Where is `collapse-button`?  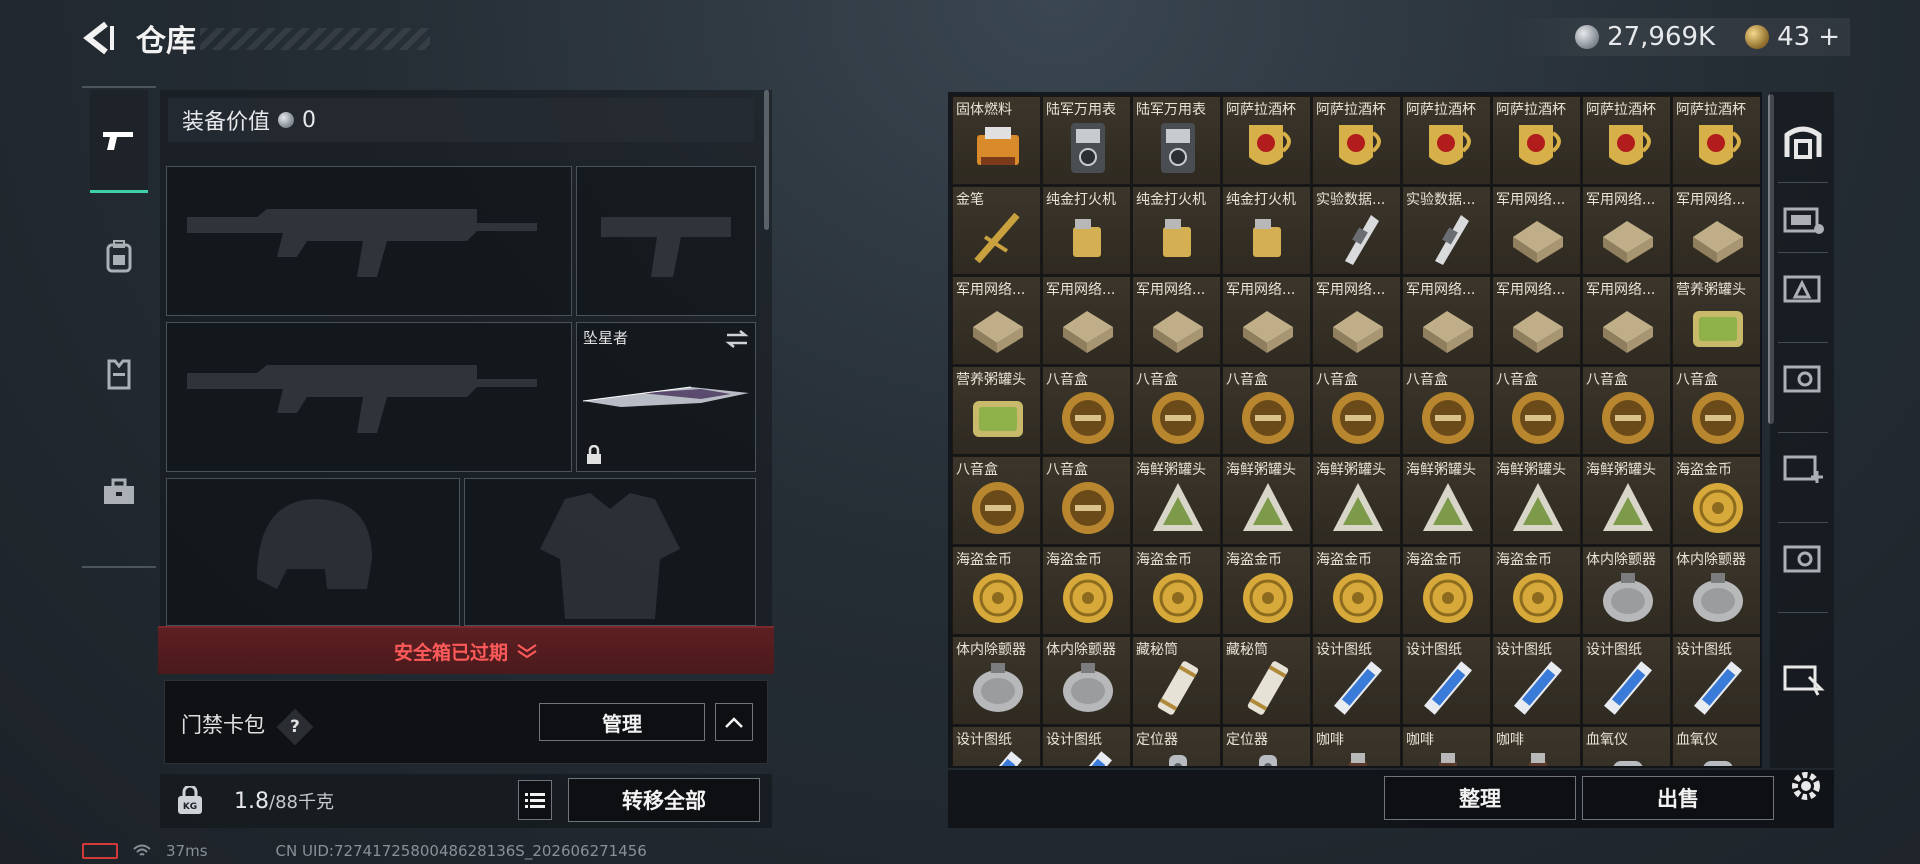
collapse-button is located at coordinates (734, 722).